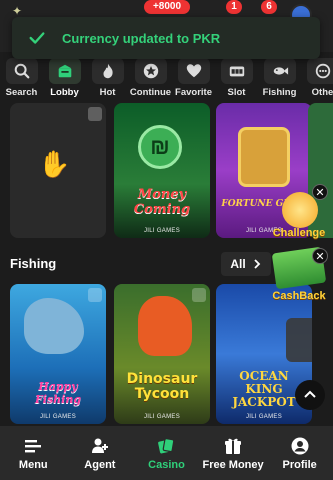  I want to click on star-badge-icon, so click(150, 71).